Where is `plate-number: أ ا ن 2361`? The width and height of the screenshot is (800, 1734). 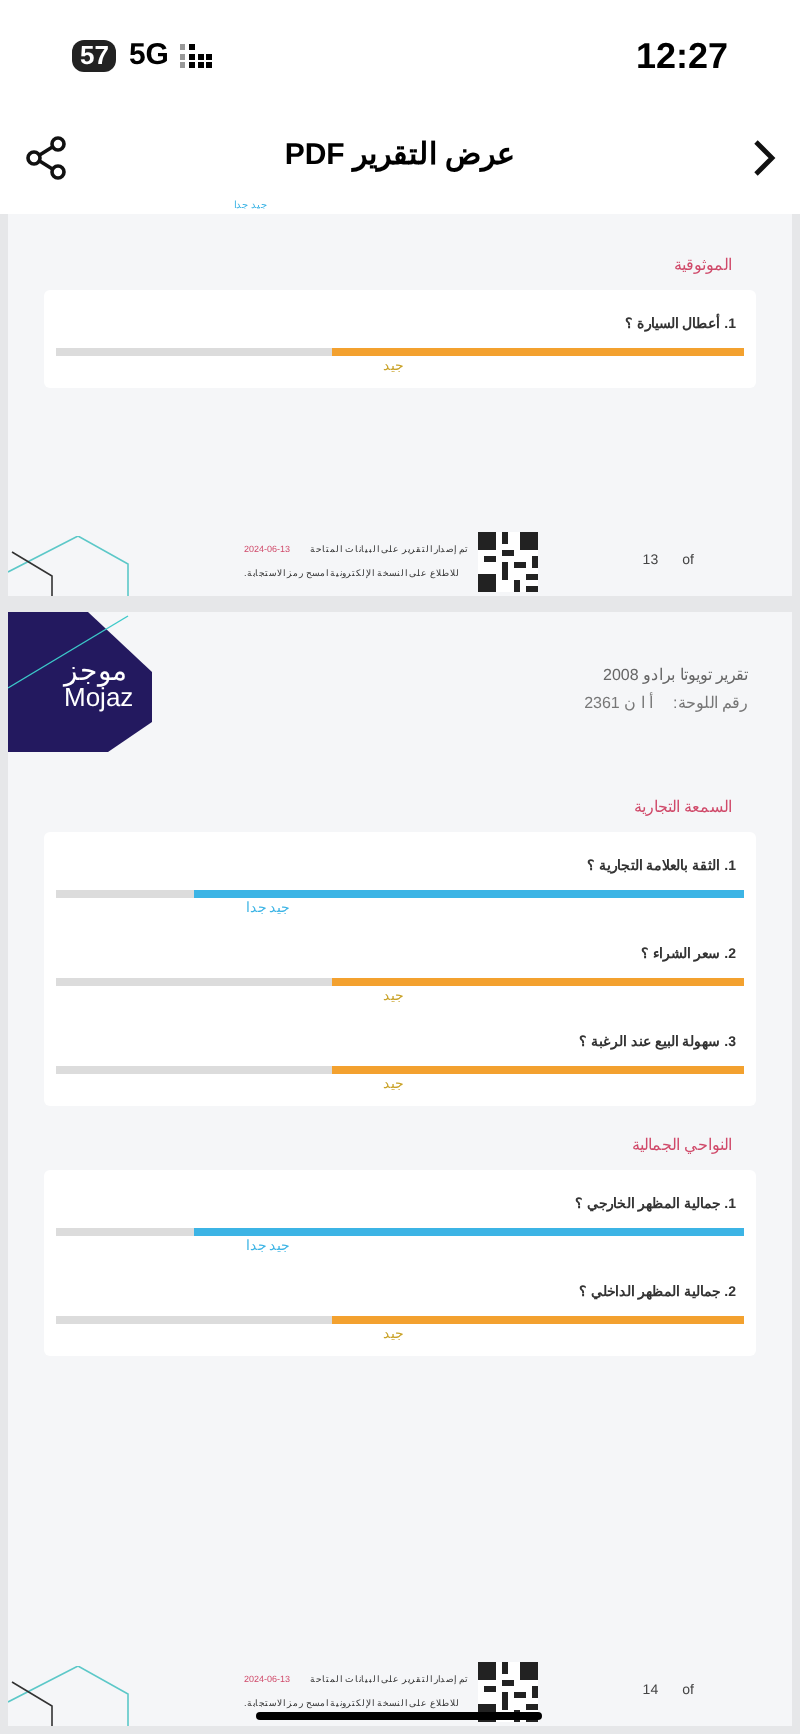 plate-number: أ ا ن 2361 is located at coordinates (619, 704).